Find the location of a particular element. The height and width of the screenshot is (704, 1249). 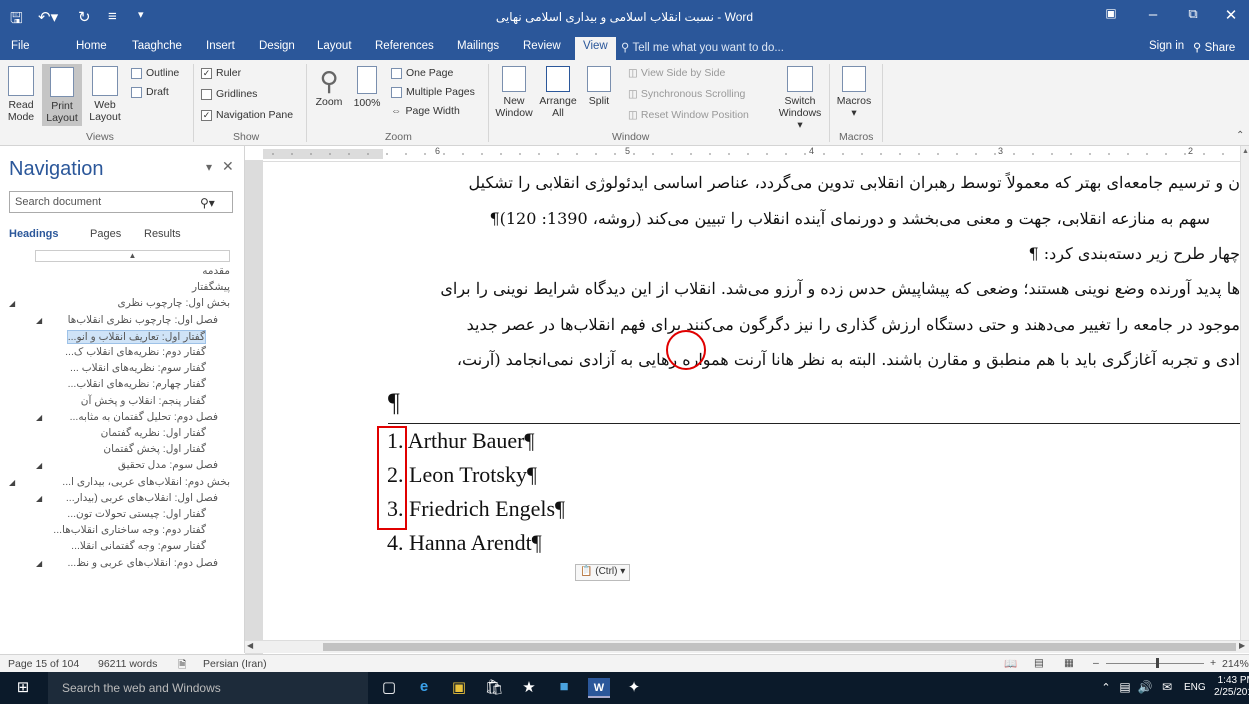

taskbar-search: Search the web and Windows is located at coordinates (208, 688).